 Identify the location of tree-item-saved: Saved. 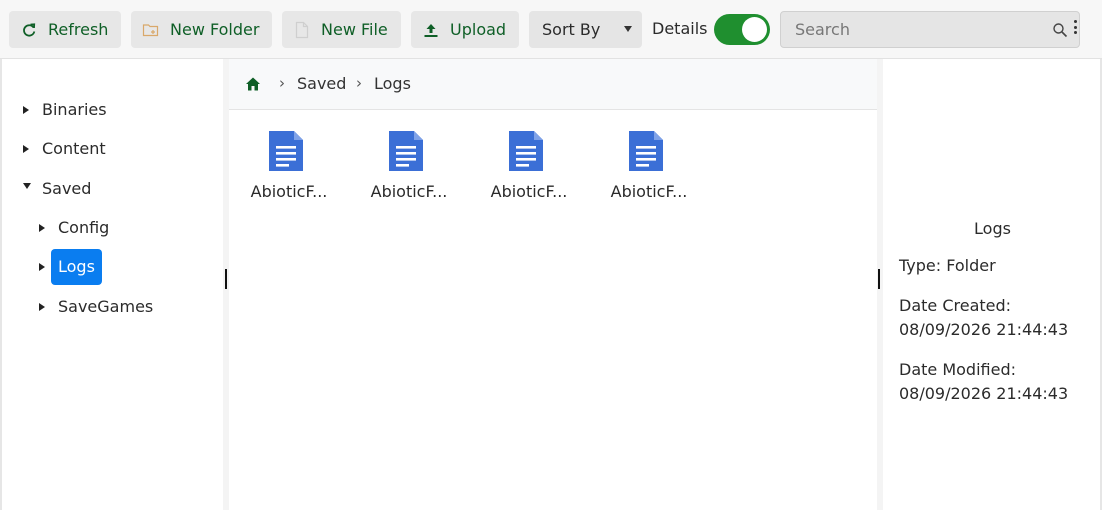
(112, 189).